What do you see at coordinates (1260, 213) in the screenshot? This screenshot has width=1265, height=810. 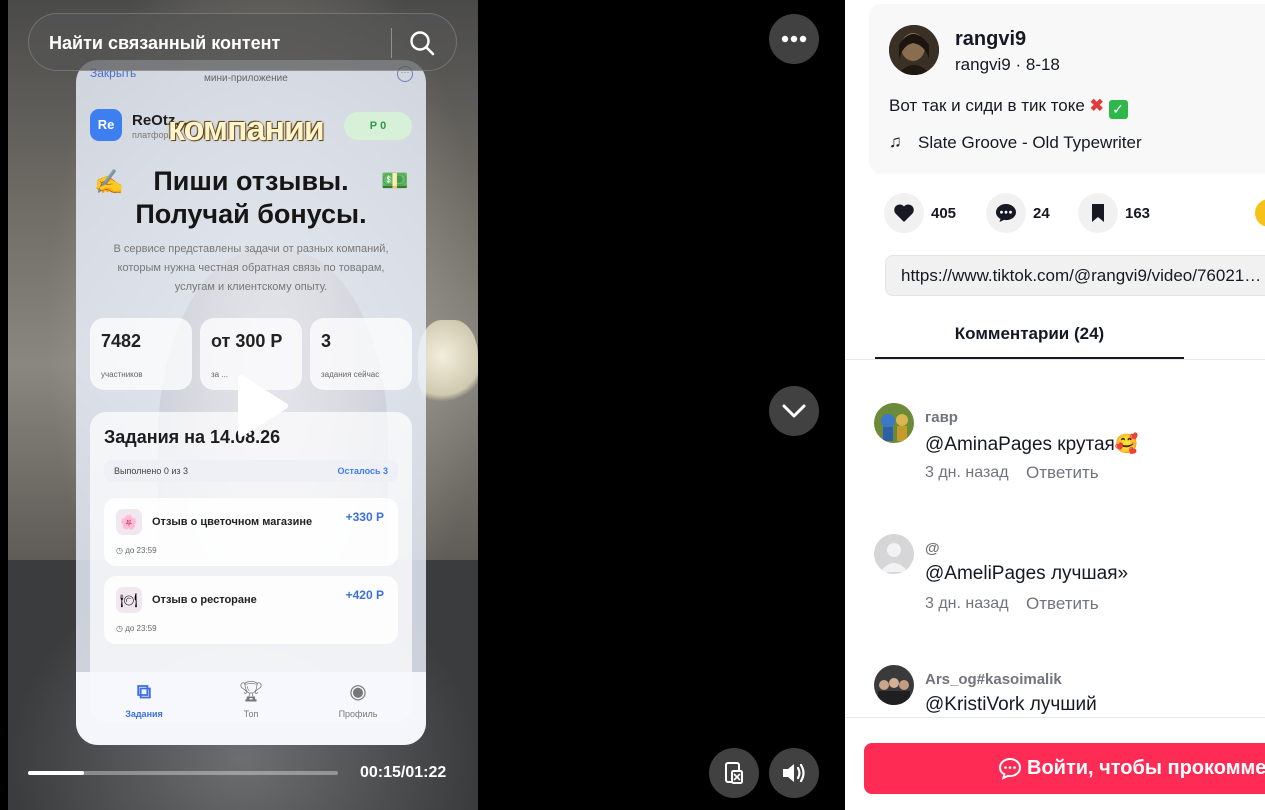 I see `gift-coin-icon` at bounding box center [1260, 213].